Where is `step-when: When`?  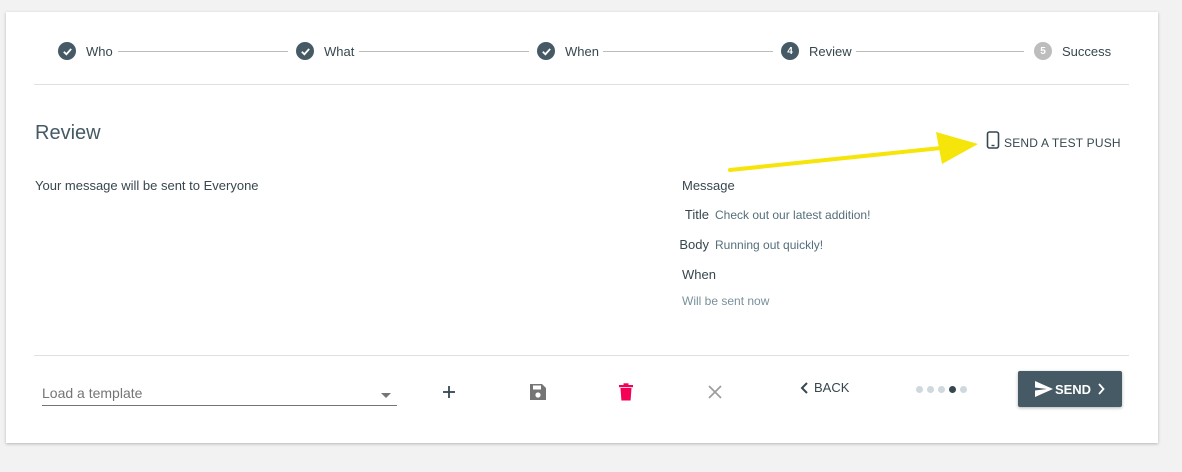 step-when: When is located at coordinates (568, 51).